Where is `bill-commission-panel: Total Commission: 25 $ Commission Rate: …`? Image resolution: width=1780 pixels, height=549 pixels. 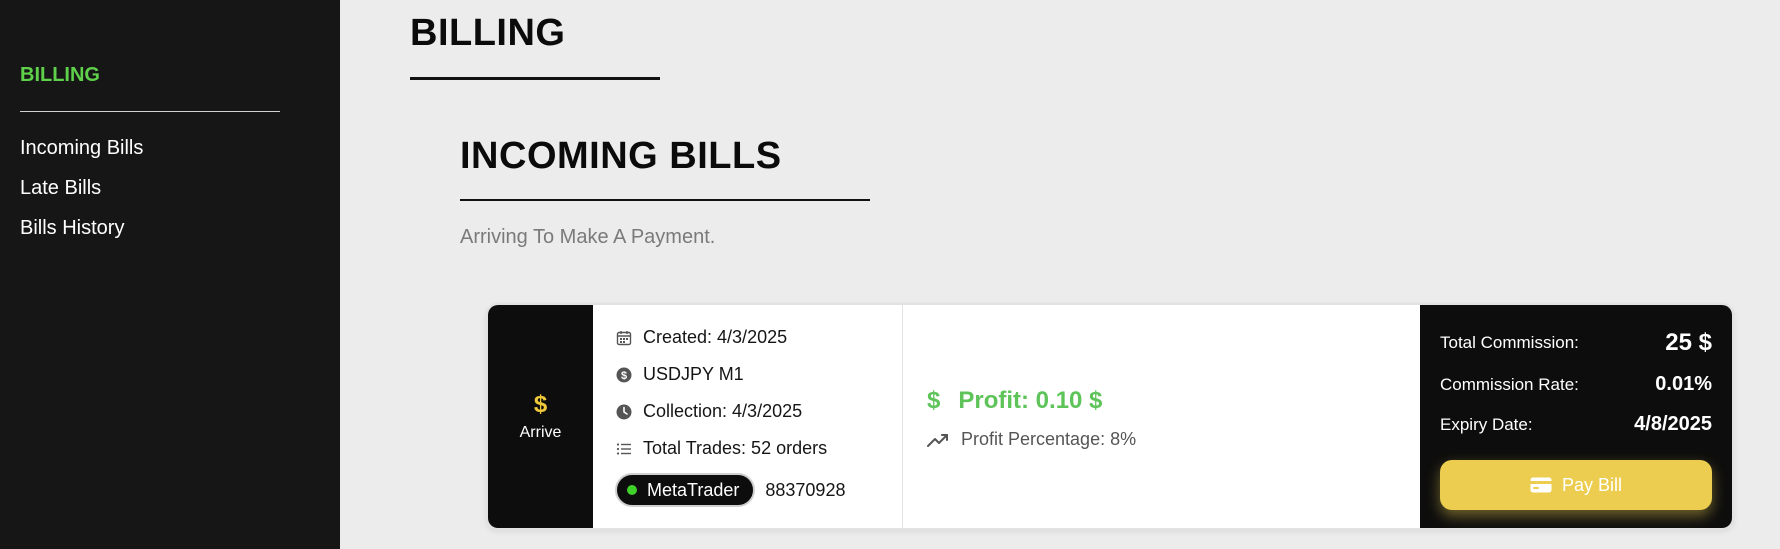
bill-commission-panel: Total Commission: 25 $ Commission Rate: … is located at coordinates (1576, 416).